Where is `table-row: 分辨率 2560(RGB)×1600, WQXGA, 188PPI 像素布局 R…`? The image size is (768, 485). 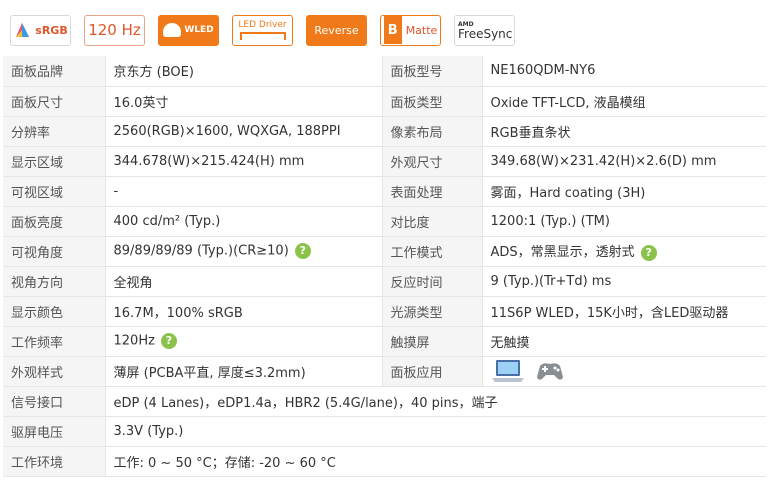
table-row: 分辨率 2560(RGB)×1600, WQXGA, 188PPI 像素布局 R… is located at coordinates (384, 131).